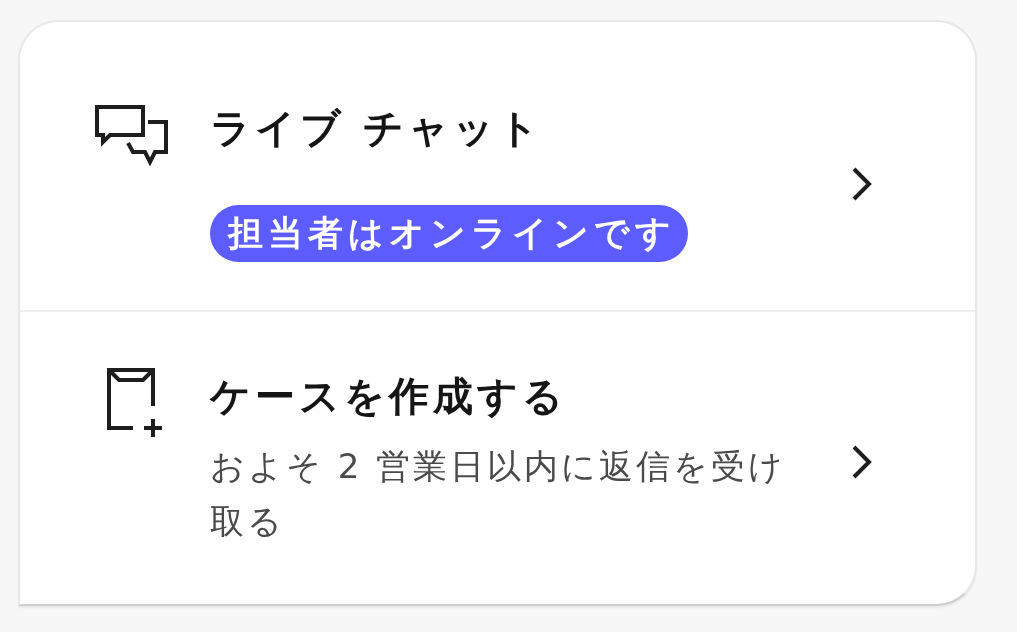 Image resolution: width=1017 pixels, height=632 pixels. I want to click on speech-bubbles-icon, so click(132, 136).